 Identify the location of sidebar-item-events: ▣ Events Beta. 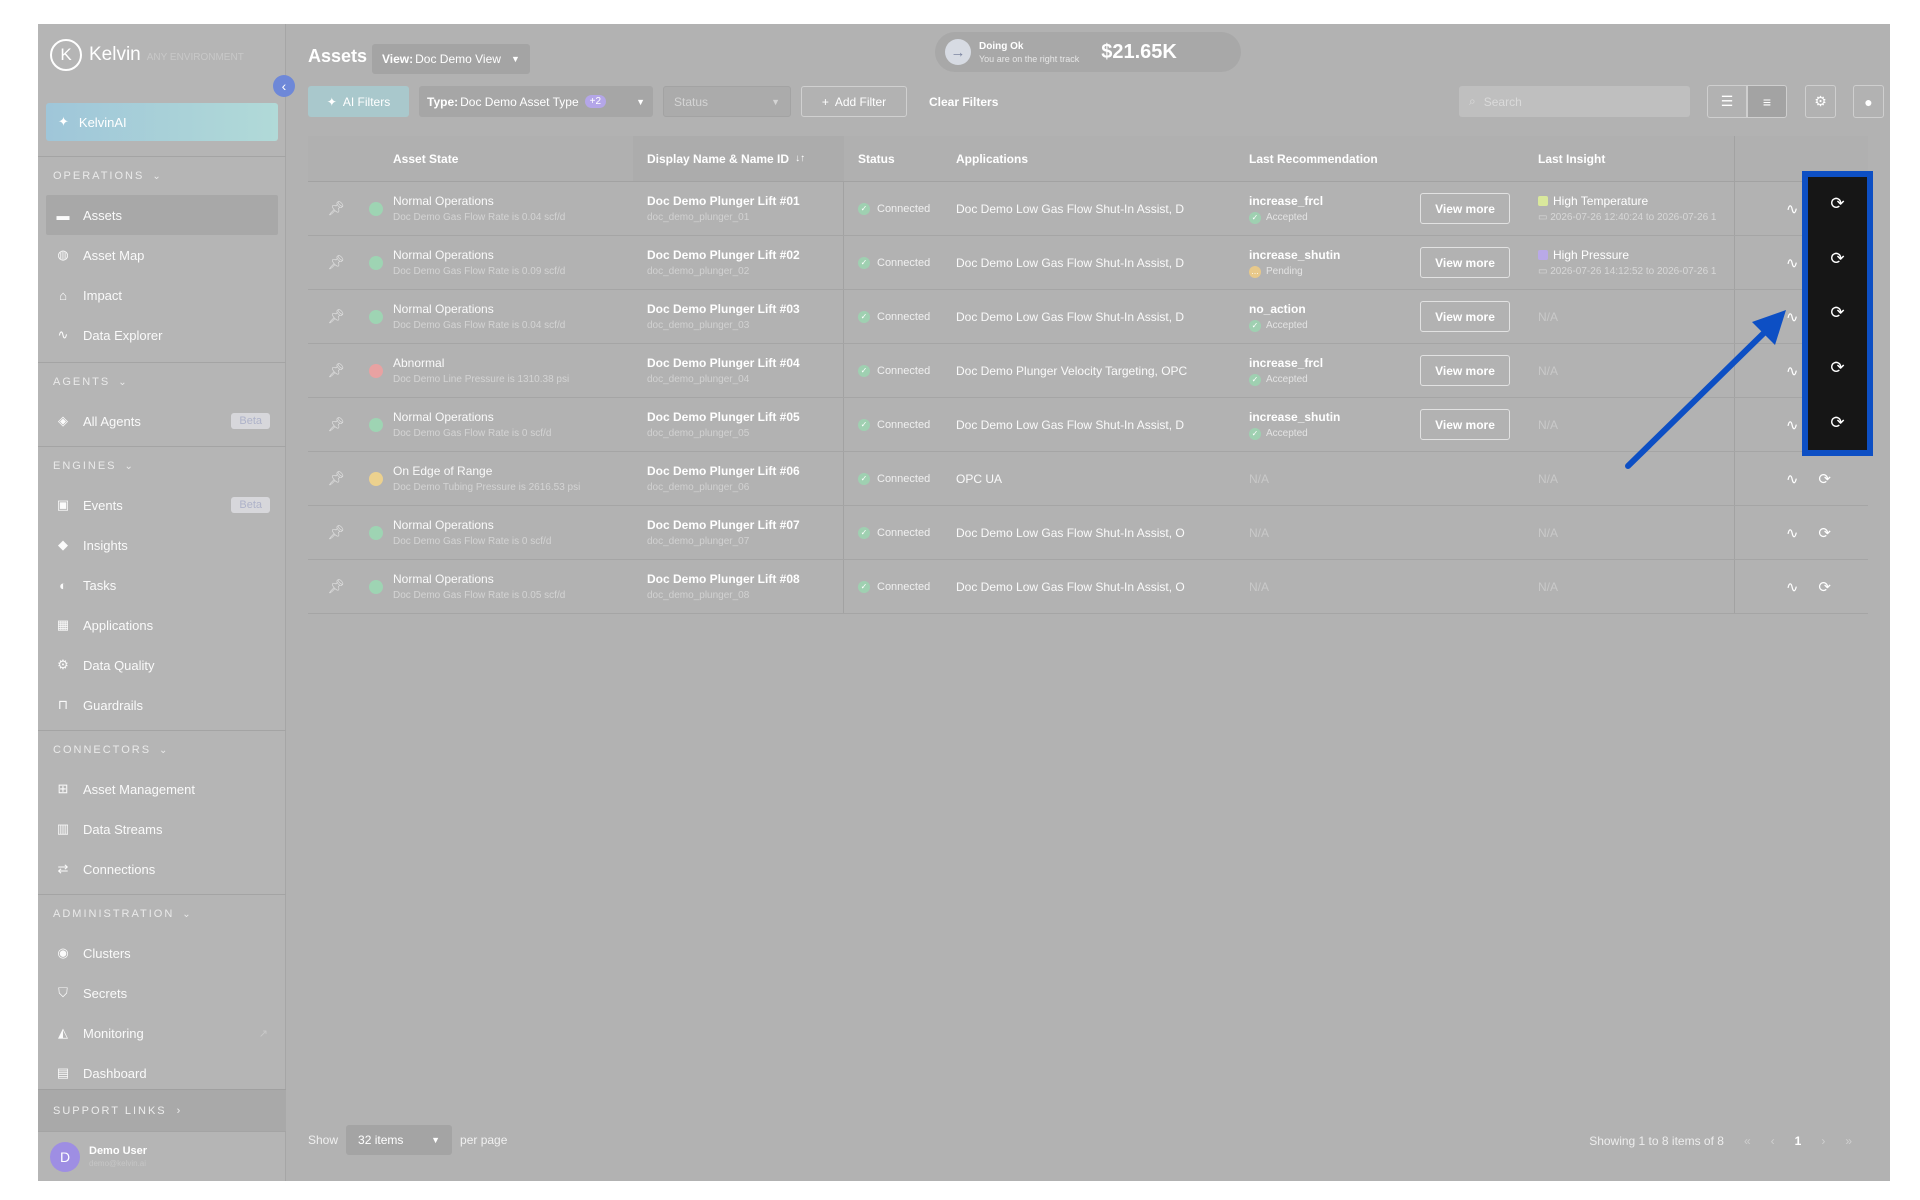
(162, 505).